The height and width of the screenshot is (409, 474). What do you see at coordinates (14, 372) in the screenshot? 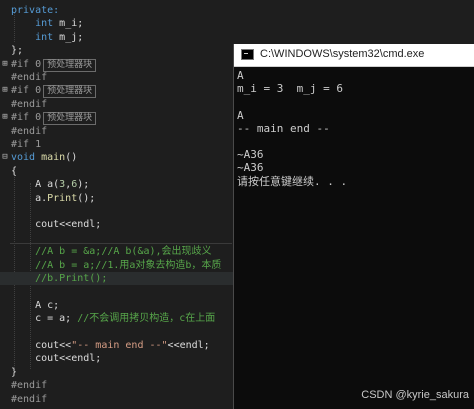
I see `code-text: }` at bounding box center [14, 372].